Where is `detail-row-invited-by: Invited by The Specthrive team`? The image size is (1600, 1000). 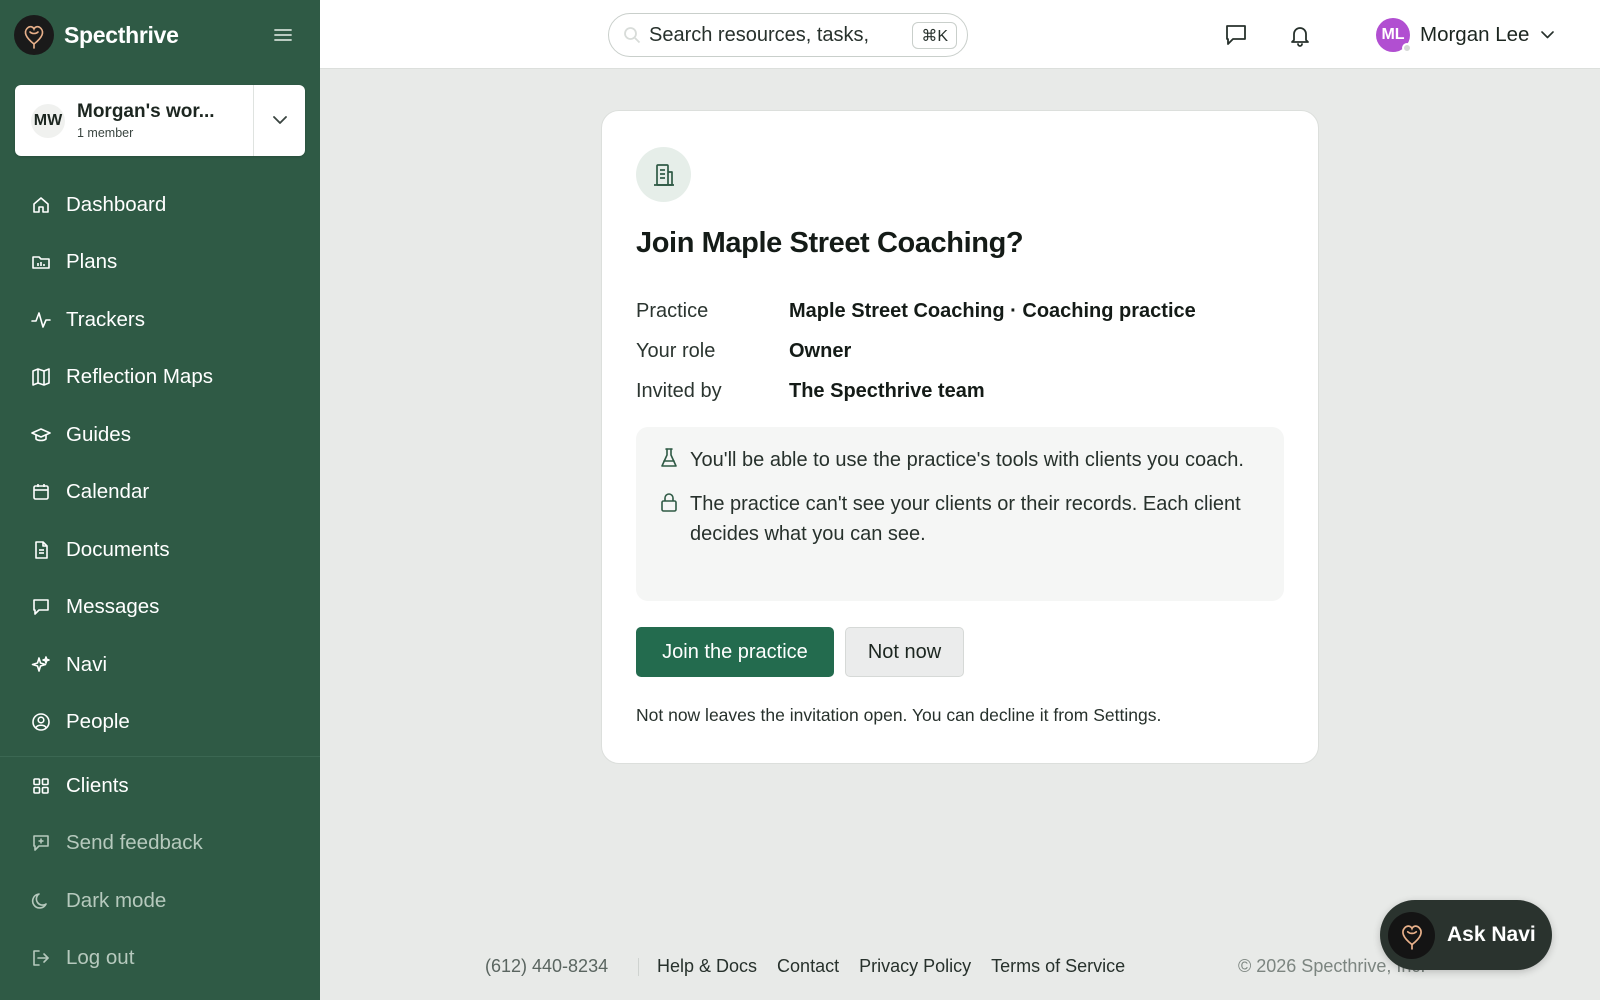
detail-row-invited-by: Invited by The Specthrive team is located at coordinates (916, 391).